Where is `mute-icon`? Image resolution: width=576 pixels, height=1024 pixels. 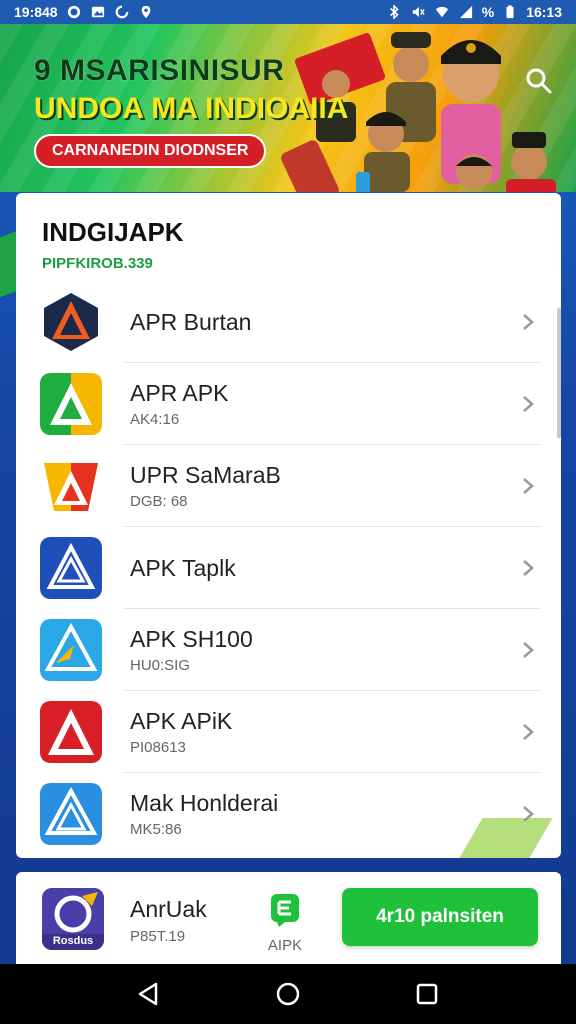 mute-icon is located at coordinates (418, 12).